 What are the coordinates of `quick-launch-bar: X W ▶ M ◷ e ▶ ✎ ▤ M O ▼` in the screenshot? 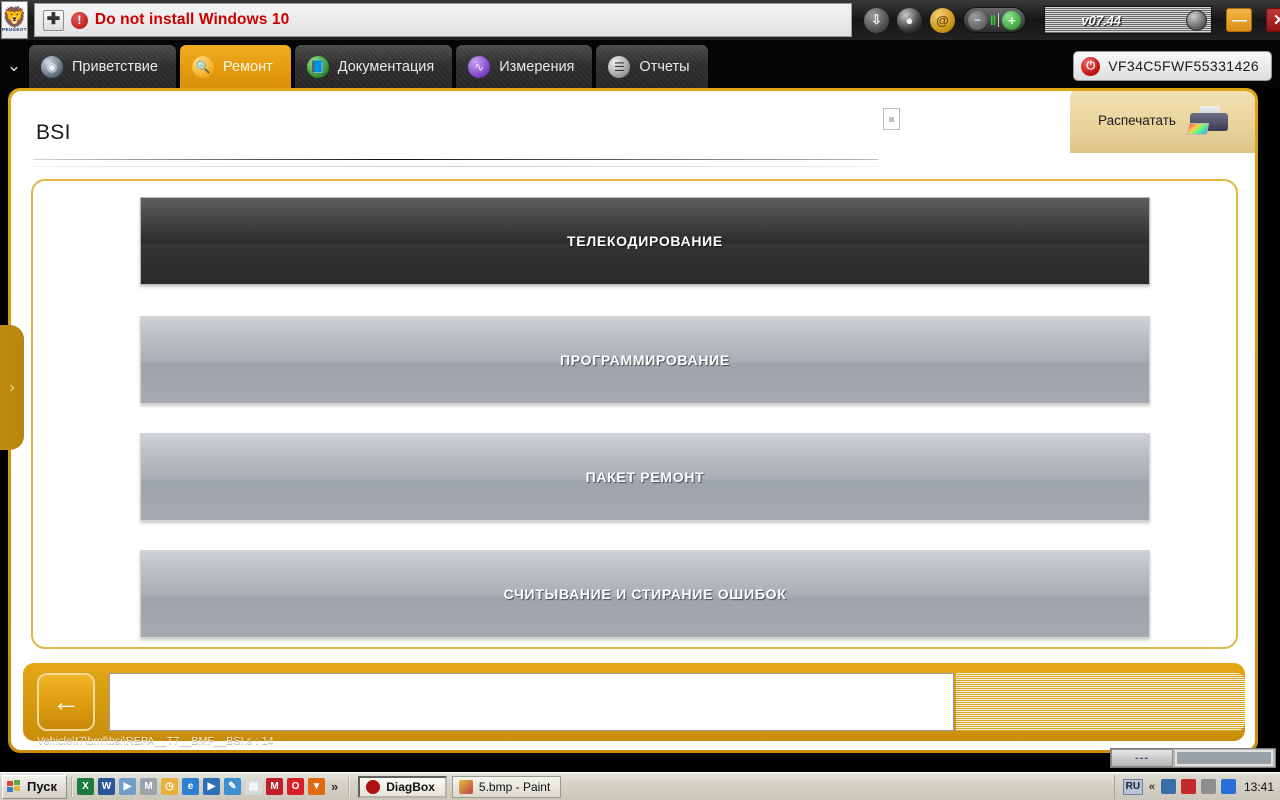 It's located at (201, 786).